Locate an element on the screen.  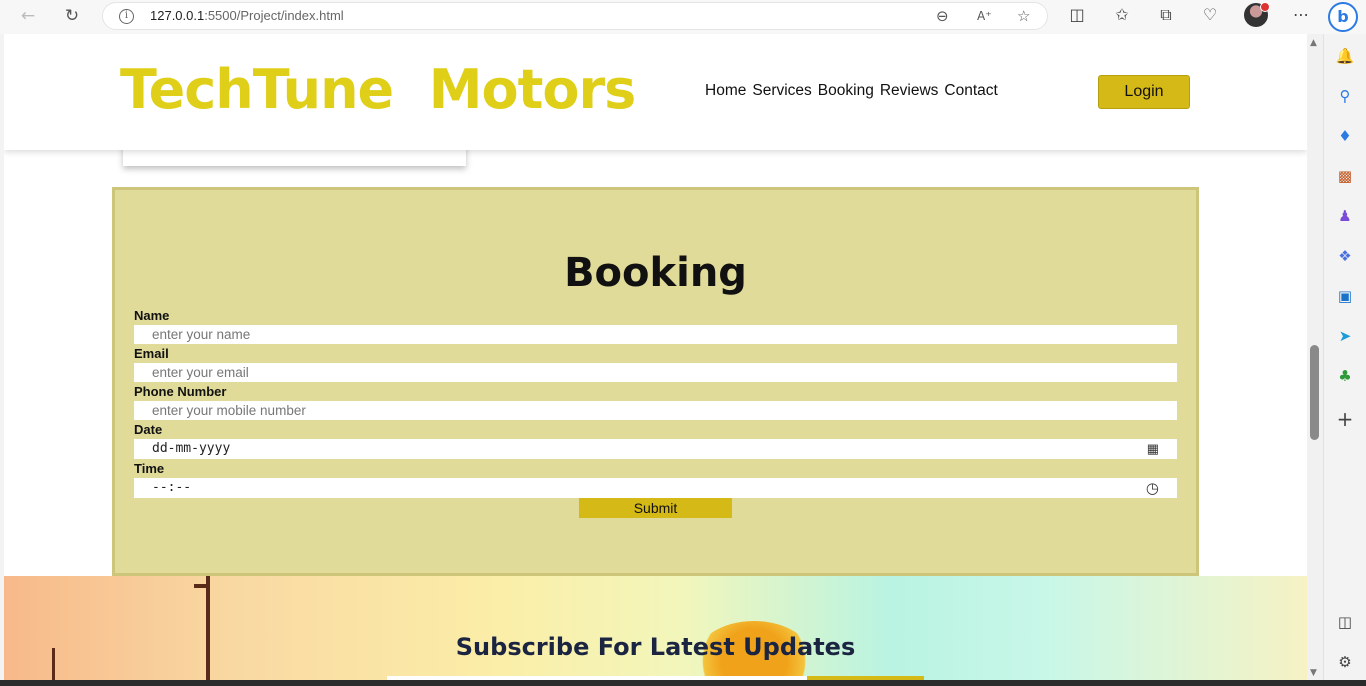
scroll-down-icon: ▼ is located at coordinates (1313, 673).